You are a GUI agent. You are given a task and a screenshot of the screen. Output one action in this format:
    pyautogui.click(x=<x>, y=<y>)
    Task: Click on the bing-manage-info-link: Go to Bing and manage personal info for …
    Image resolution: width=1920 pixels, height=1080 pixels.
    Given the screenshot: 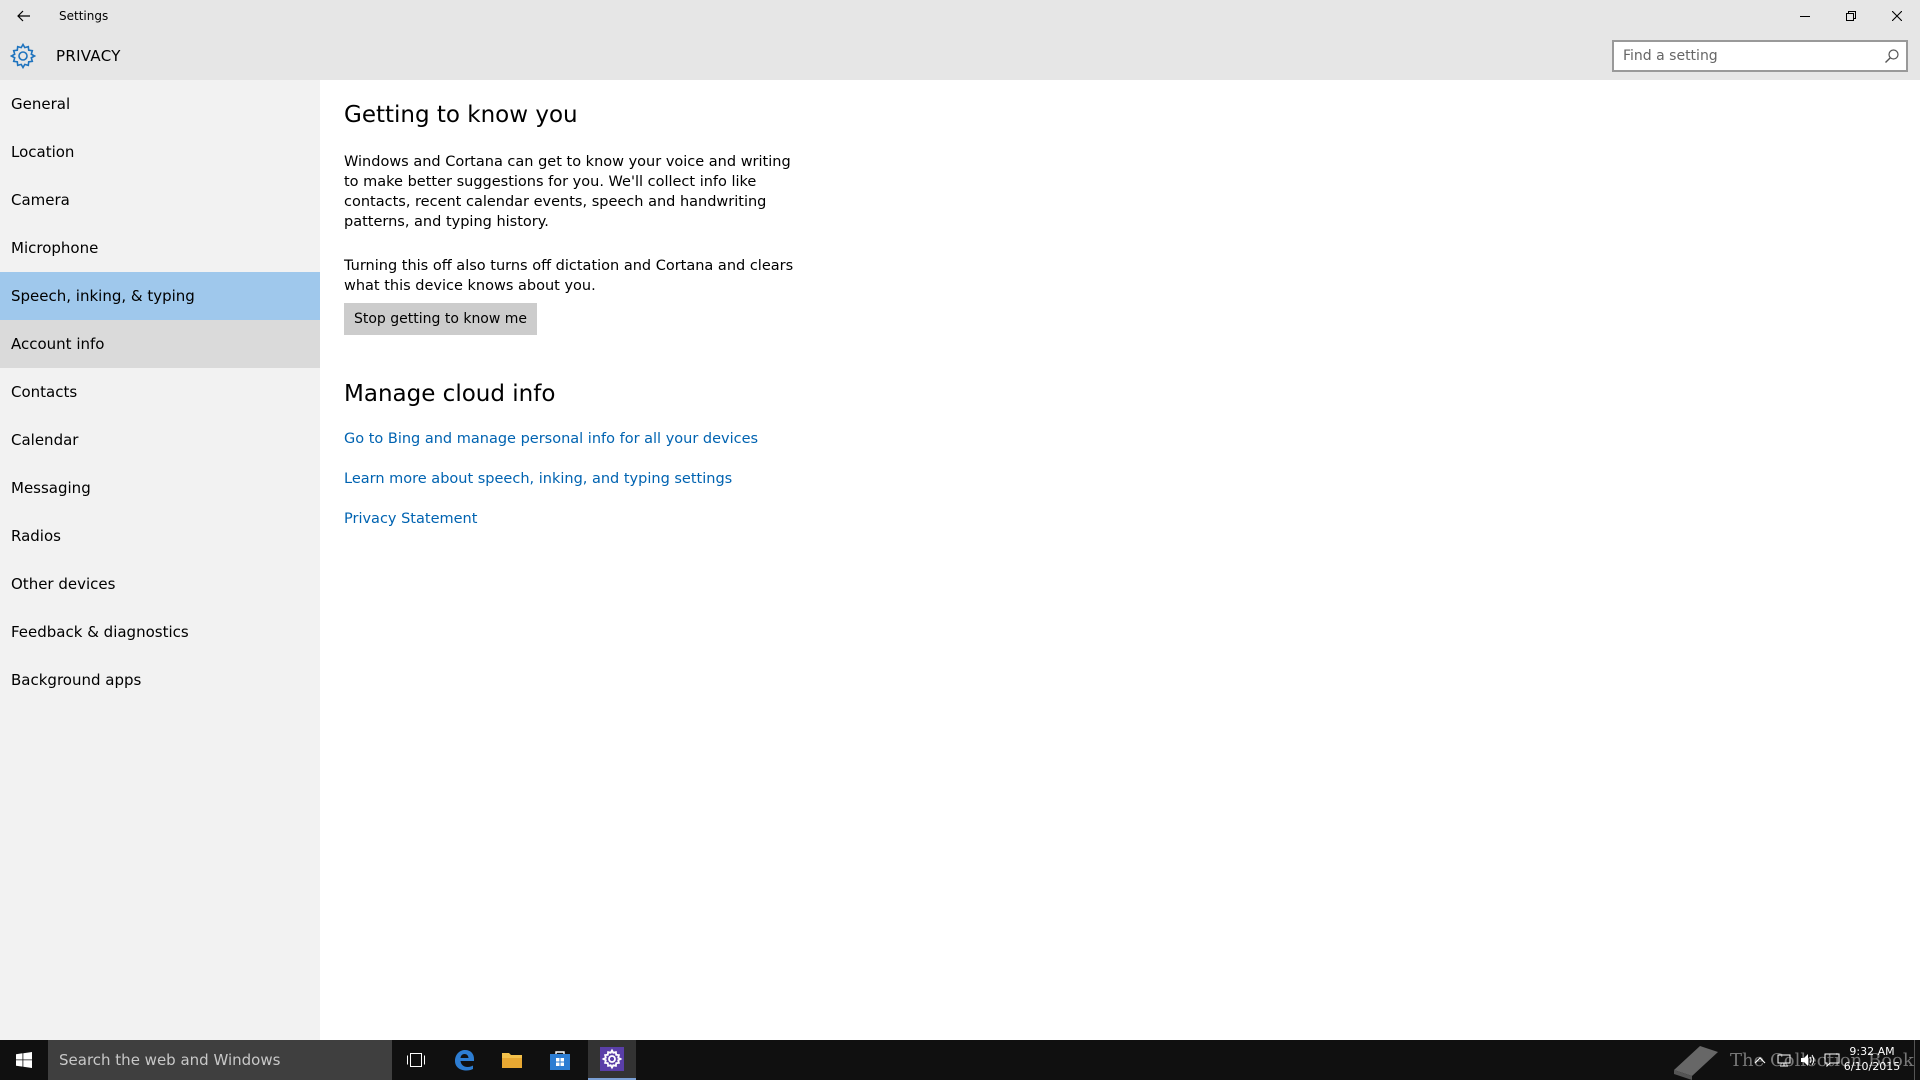 What is the action you would take?
    pyautogui.click(x=551, y=439)
    